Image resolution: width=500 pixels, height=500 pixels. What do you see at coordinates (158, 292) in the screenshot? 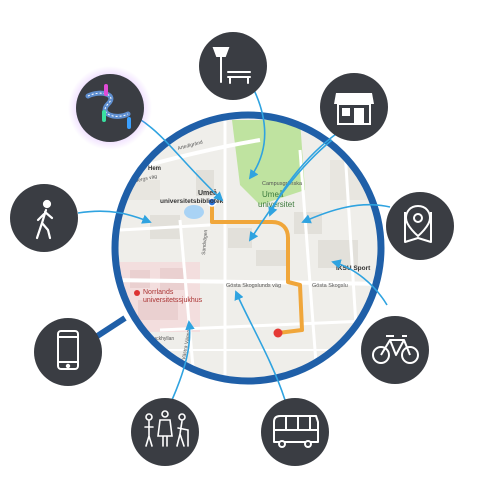
I see `hospital-label-1: Norrlands` at bounding box center [158, 292].